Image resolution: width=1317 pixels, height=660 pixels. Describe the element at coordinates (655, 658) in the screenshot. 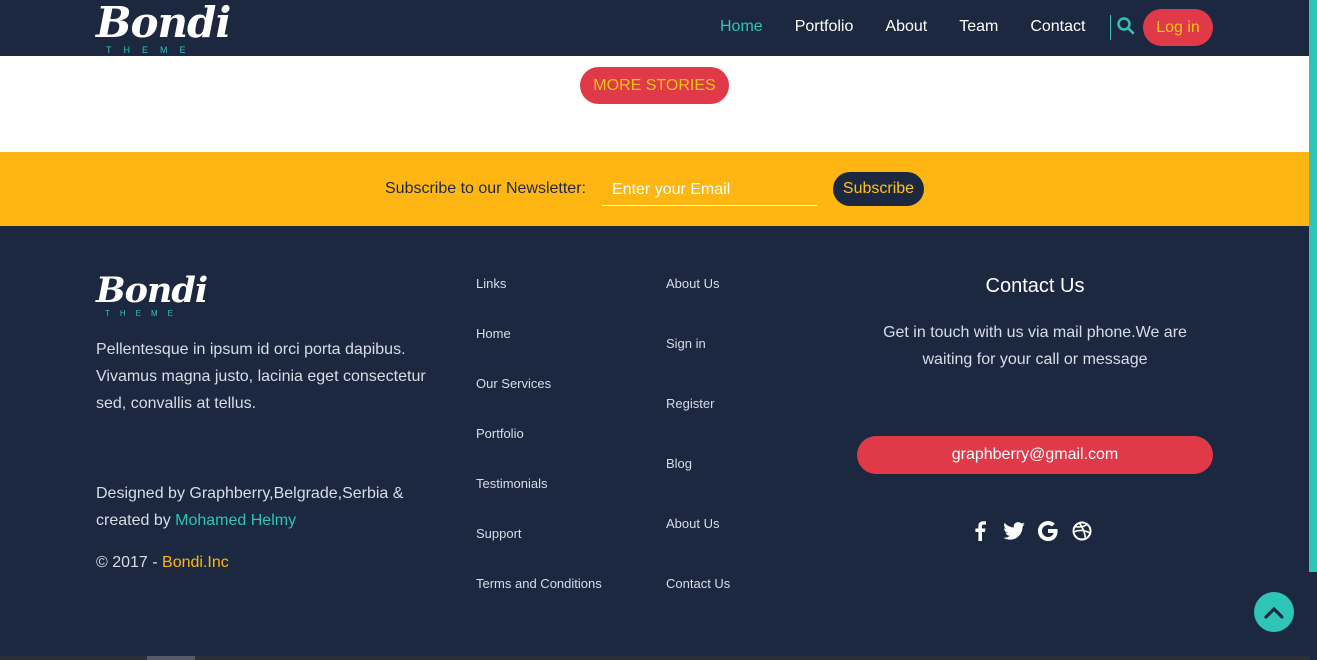

I see `horizontal-scrollbar` at that location.